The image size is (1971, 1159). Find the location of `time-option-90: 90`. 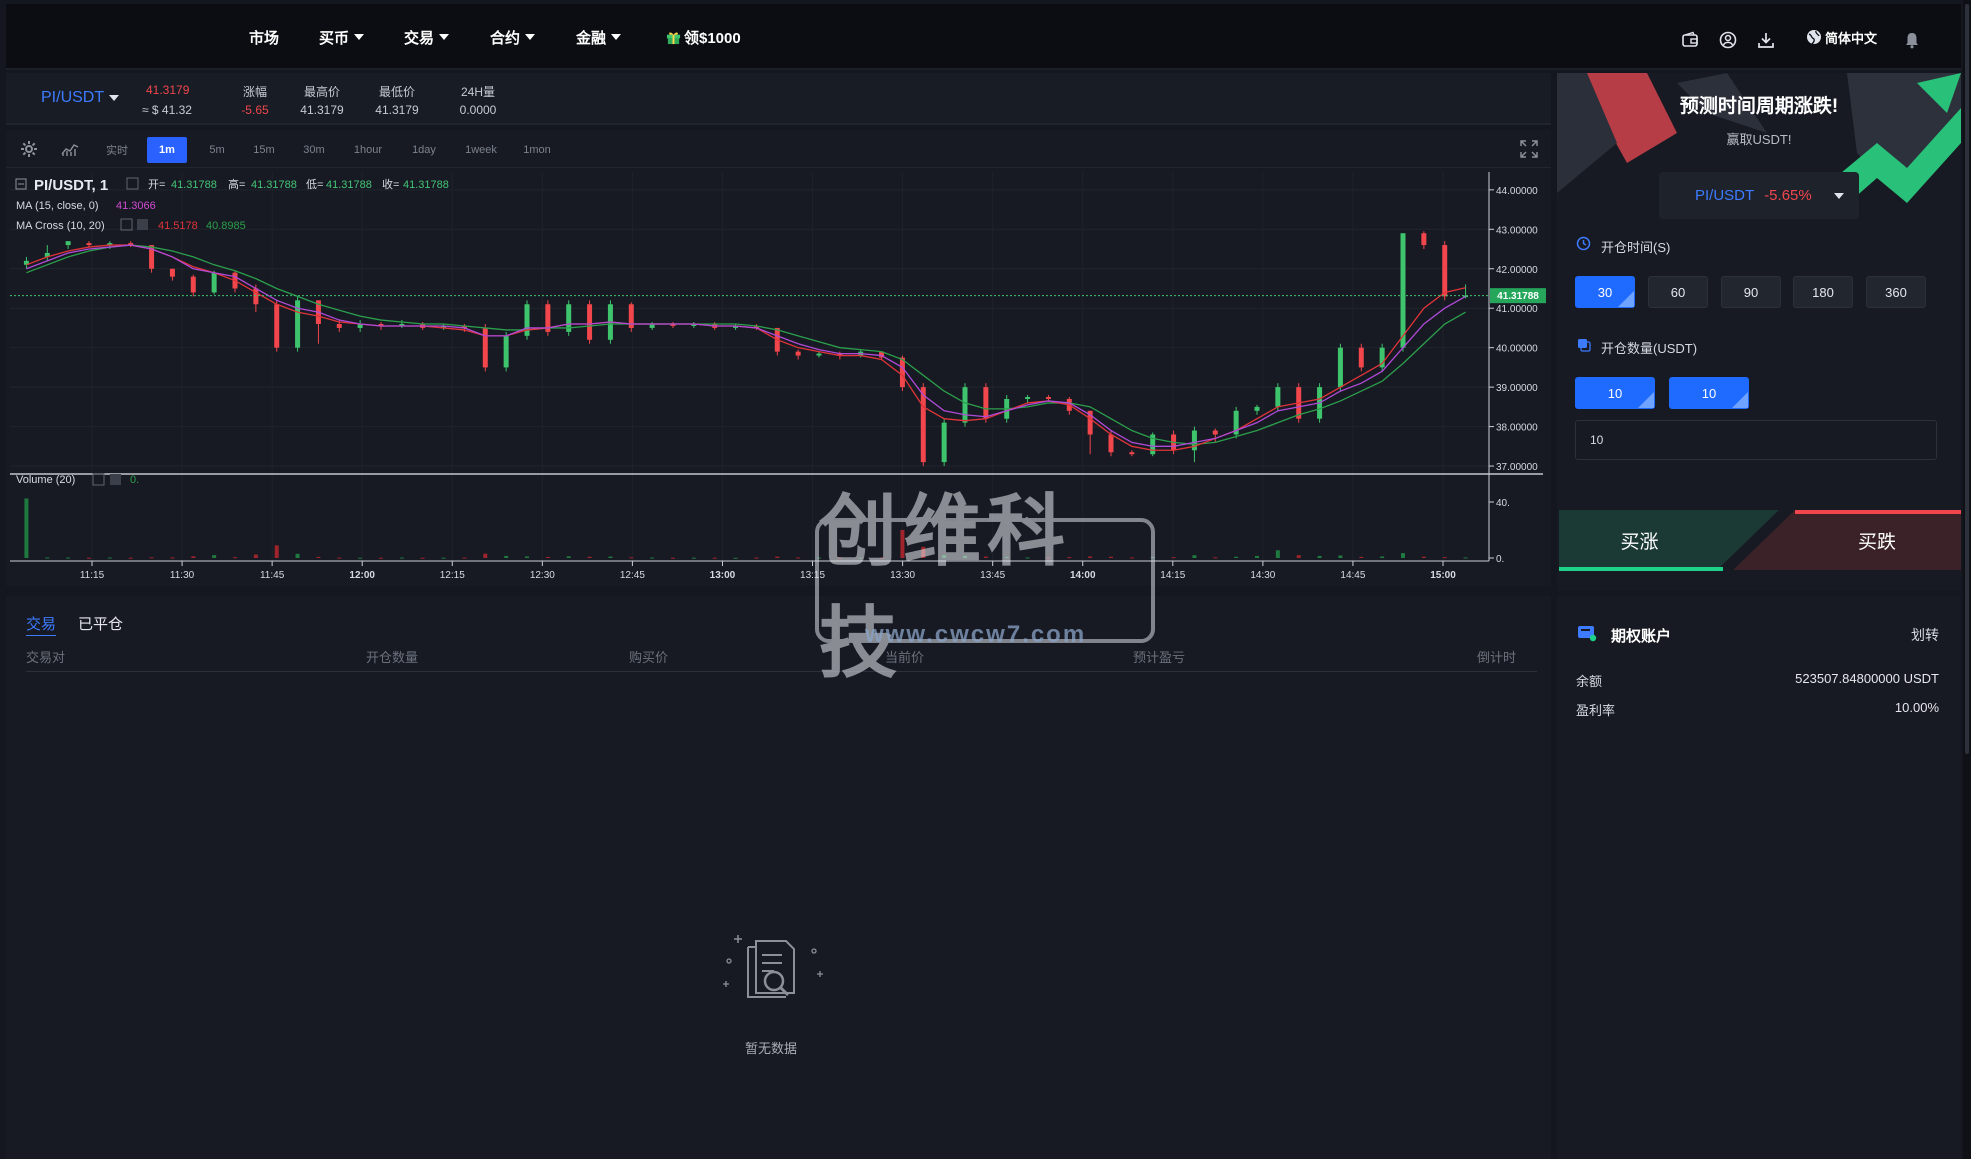

time-option-90: 90 is located at coordinates (1751, 292).